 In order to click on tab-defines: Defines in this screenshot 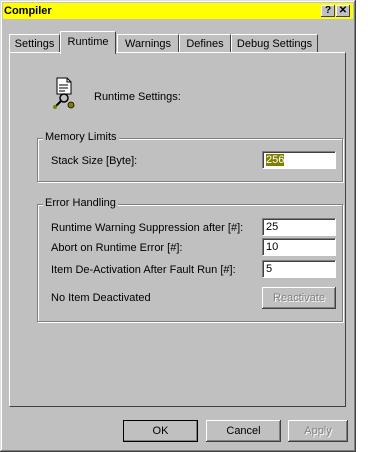, I will do `click(205, 43)`.